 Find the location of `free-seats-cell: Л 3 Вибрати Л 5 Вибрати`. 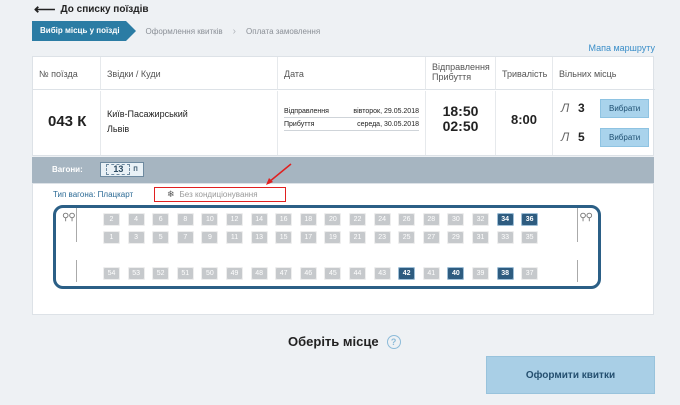

free-seats-cell: Л 3 Вибрати Л 5 Вибрати is located at coordinates (604, 123).